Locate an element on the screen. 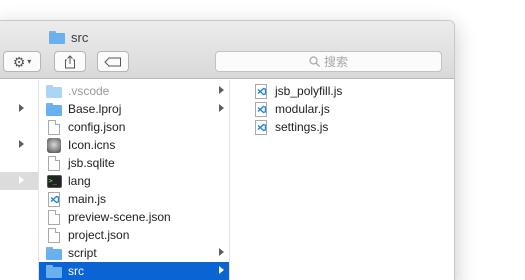  share-button is located at coordinates (70, 61).